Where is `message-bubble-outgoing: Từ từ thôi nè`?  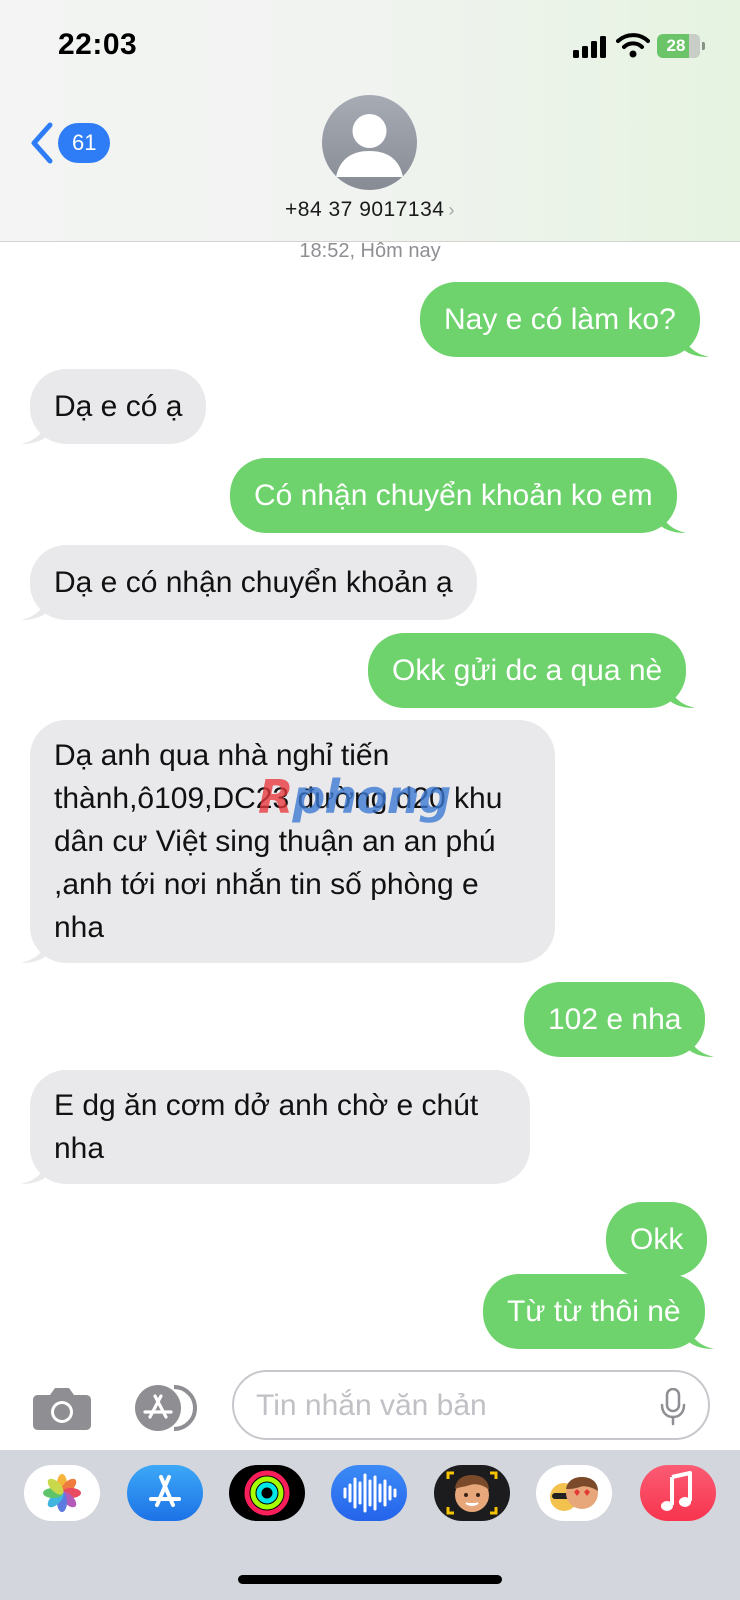
message-bubble-outgoing: Từ từ thôi nè is located at coordinates (598, 1311).